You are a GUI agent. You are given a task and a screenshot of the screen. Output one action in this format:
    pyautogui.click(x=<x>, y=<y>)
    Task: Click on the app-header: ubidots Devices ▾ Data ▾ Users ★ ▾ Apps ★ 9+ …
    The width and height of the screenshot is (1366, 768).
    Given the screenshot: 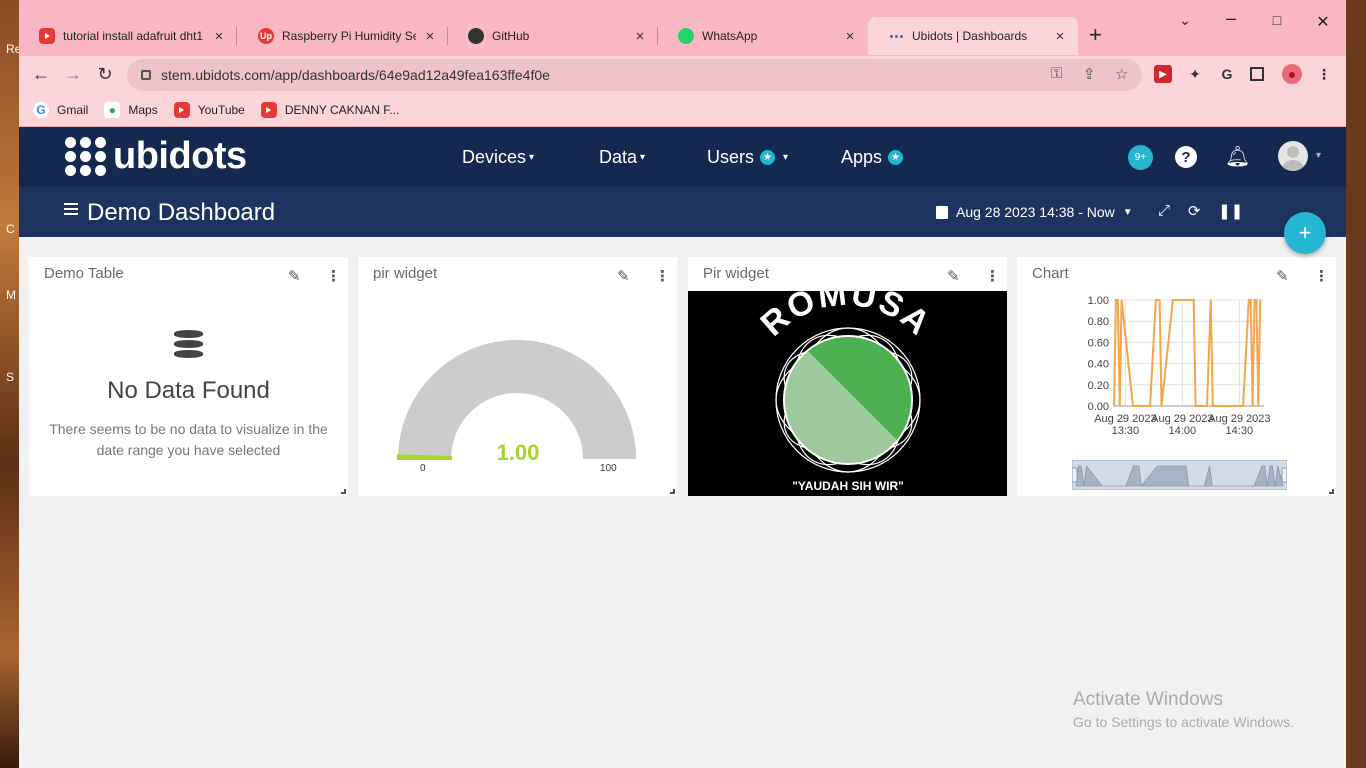 What is the action you would take?
    pyautogui.click(x=682, y=157)
    